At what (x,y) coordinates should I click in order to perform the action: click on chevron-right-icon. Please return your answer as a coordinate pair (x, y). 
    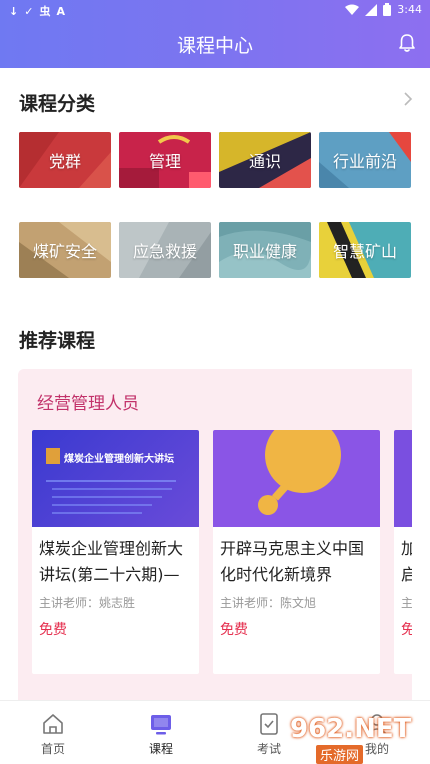
    Looking at the image, I should click on (408, 99).